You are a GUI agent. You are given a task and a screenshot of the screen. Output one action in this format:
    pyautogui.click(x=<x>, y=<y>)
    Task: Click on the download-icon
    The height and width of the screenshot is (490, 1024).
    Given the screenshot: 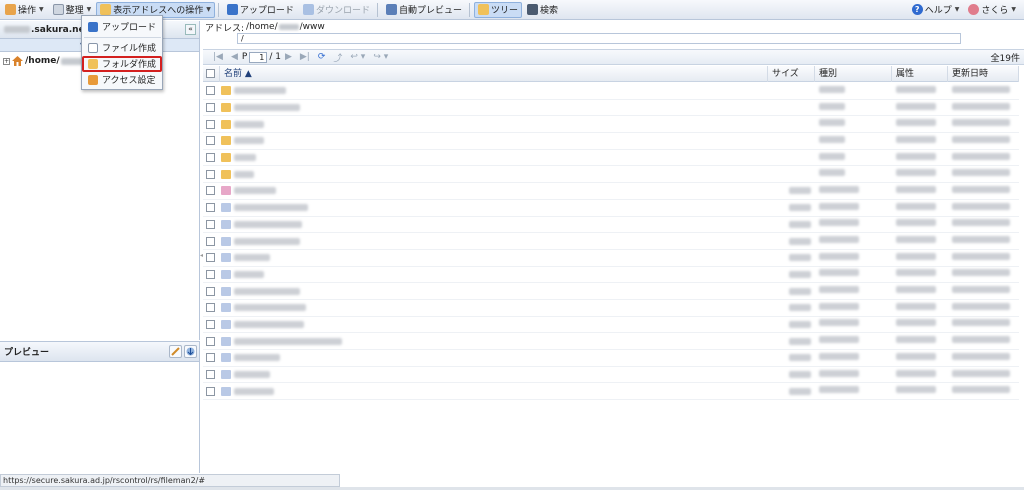 What is the action you would take?
    pyautogui.click(x=308, y=9)
    